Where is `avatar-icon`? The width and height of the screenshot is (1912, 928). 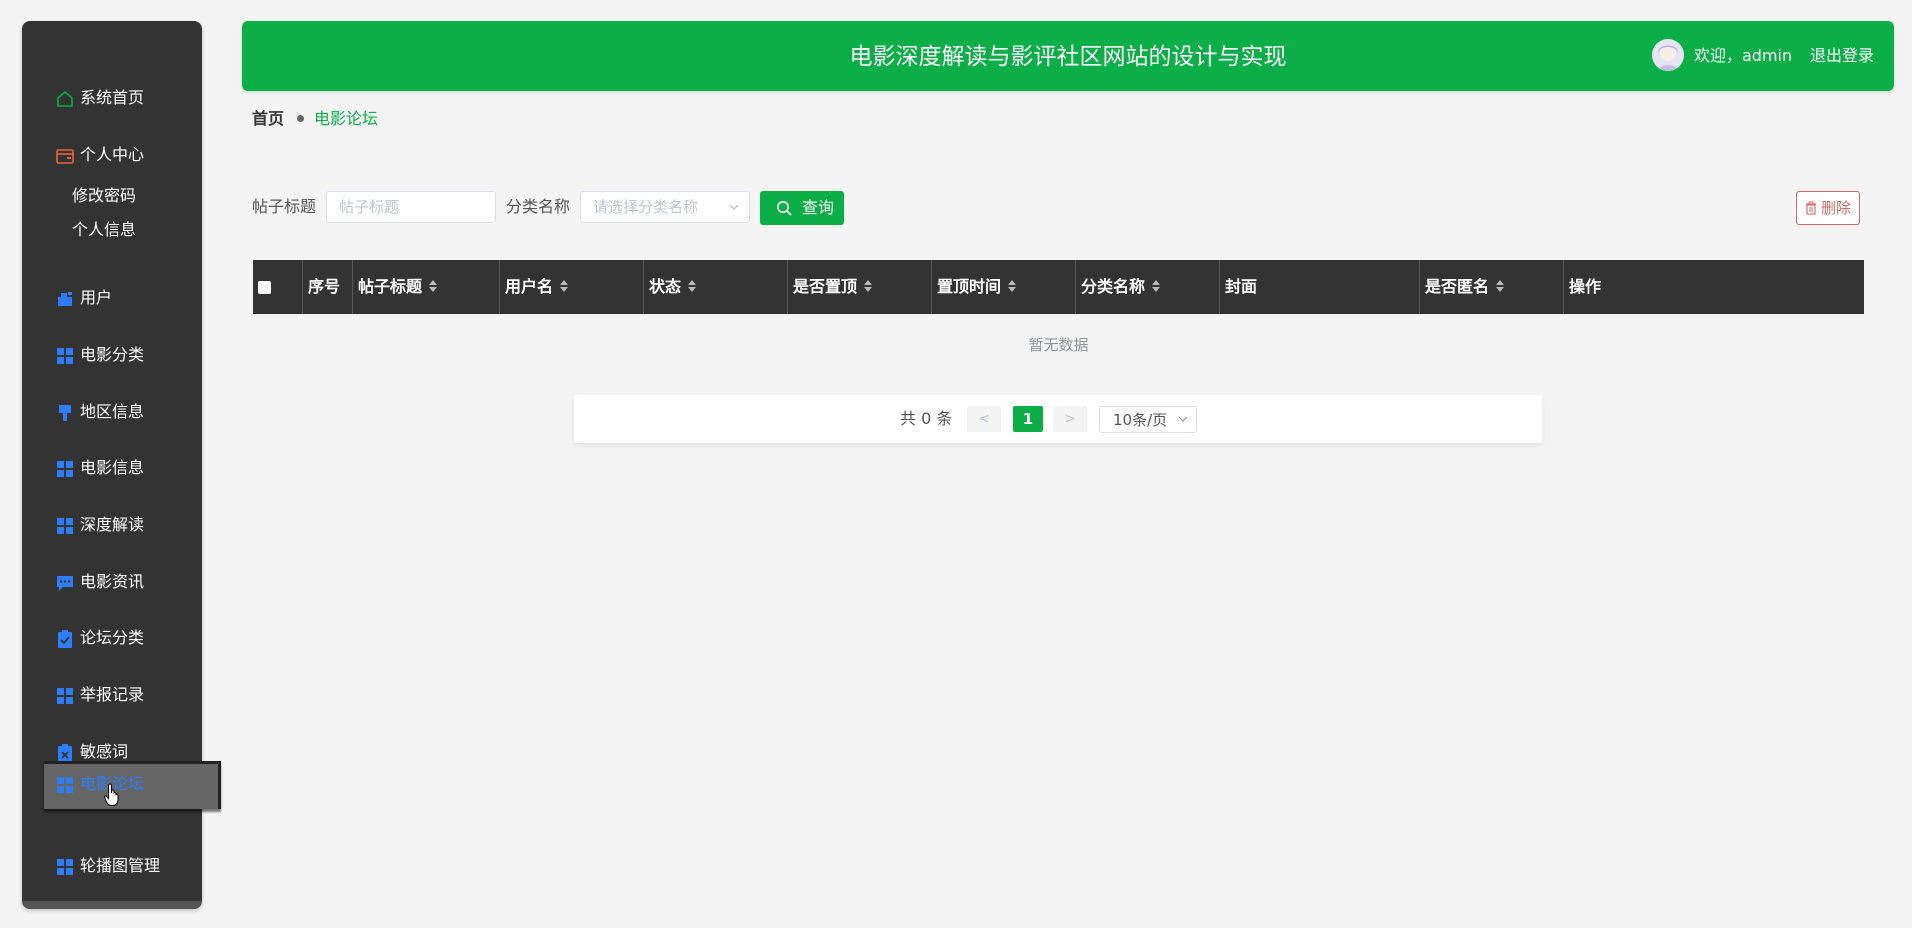 avatar-icon is located at coordinates (1668, 55).